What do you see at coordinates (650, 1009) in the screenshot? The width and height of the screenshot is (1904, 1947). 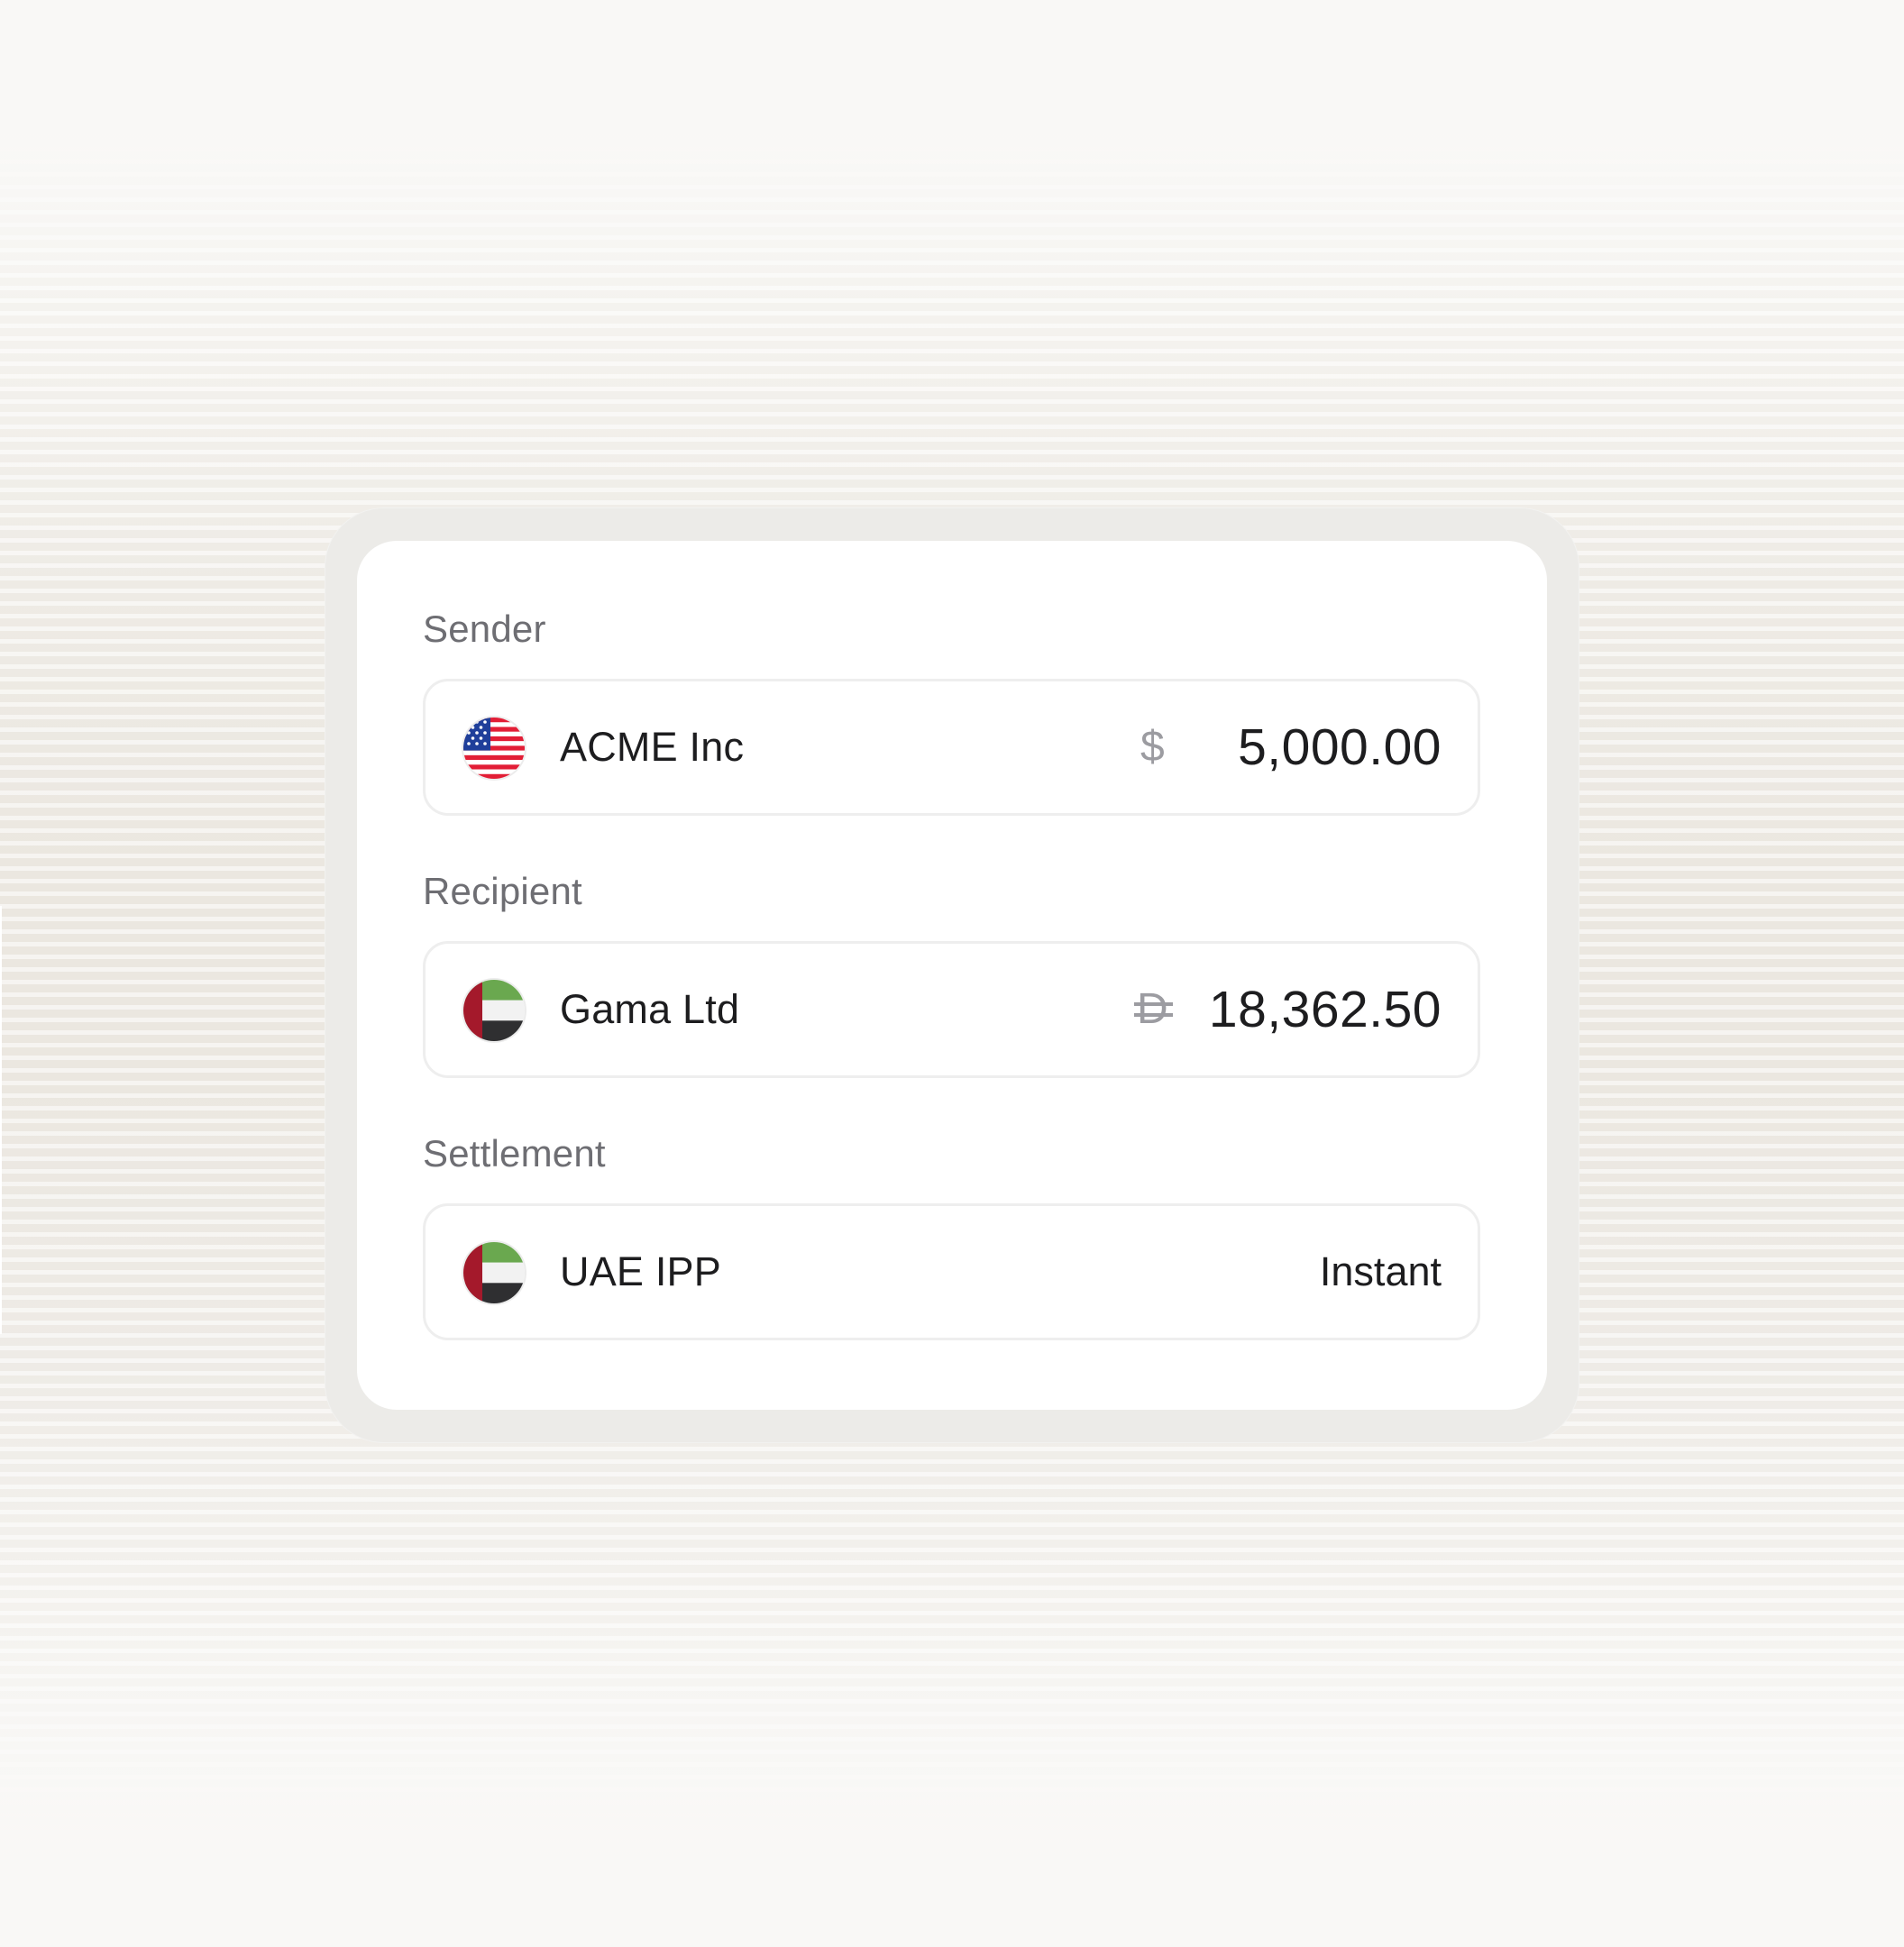 I see `recipient-name: Gama Ltd` at bounding box center [650, 1009].